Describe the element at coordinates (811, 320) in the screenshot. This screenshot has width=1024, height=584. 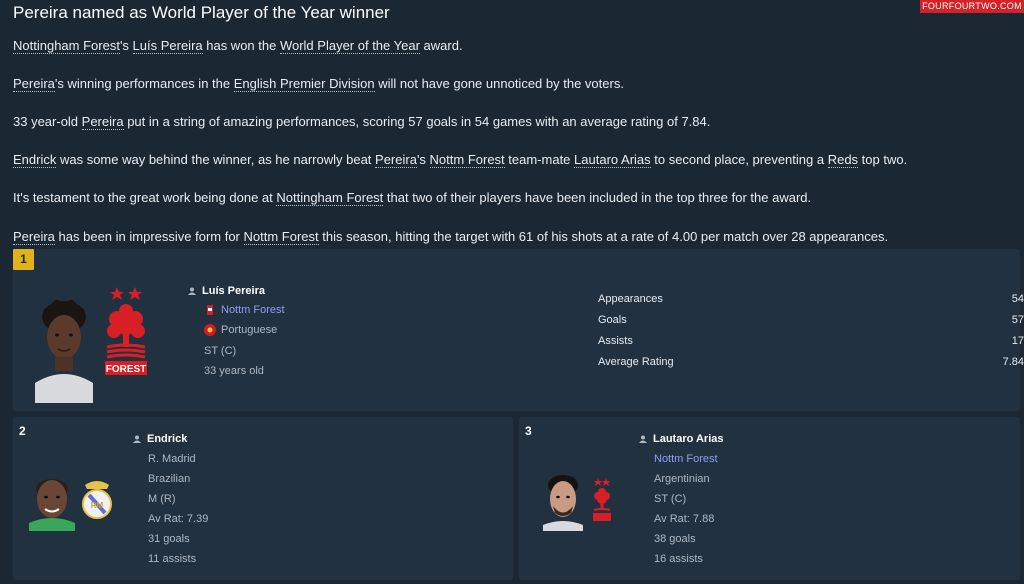
I see `stat-row: Goals 57` at that location.